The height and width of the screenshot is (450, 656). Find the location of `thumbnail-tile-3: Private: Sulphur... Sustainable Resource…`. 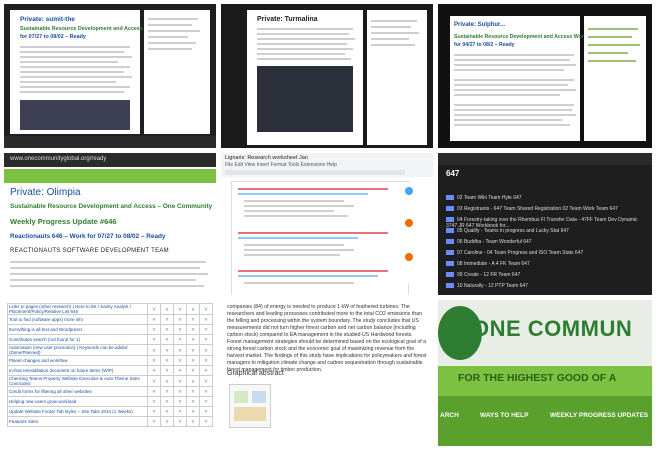

thumbnail-tile-3: Private: Sulphur... Sustainable Resource… is located at coordinates (545, 76).